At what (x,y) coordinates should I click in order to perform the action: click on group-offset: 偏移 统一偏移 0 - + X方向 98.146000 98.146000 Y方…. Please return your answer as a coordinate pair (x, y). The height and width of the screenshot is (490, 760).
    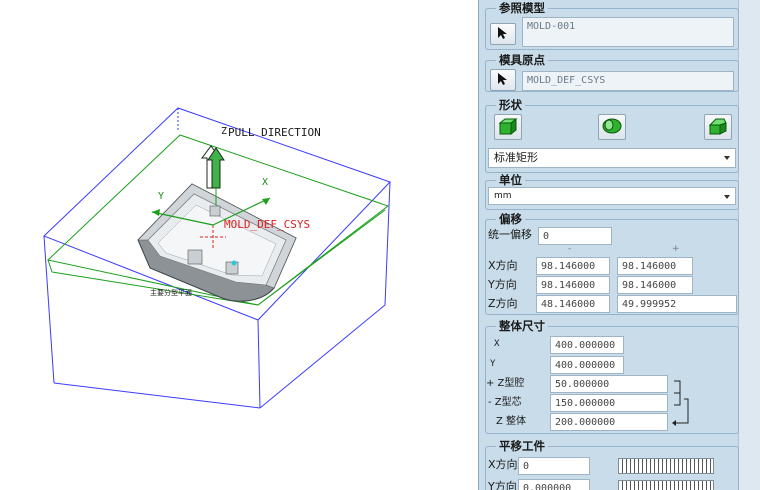
    Looking at the image, I should click on (612, 263).